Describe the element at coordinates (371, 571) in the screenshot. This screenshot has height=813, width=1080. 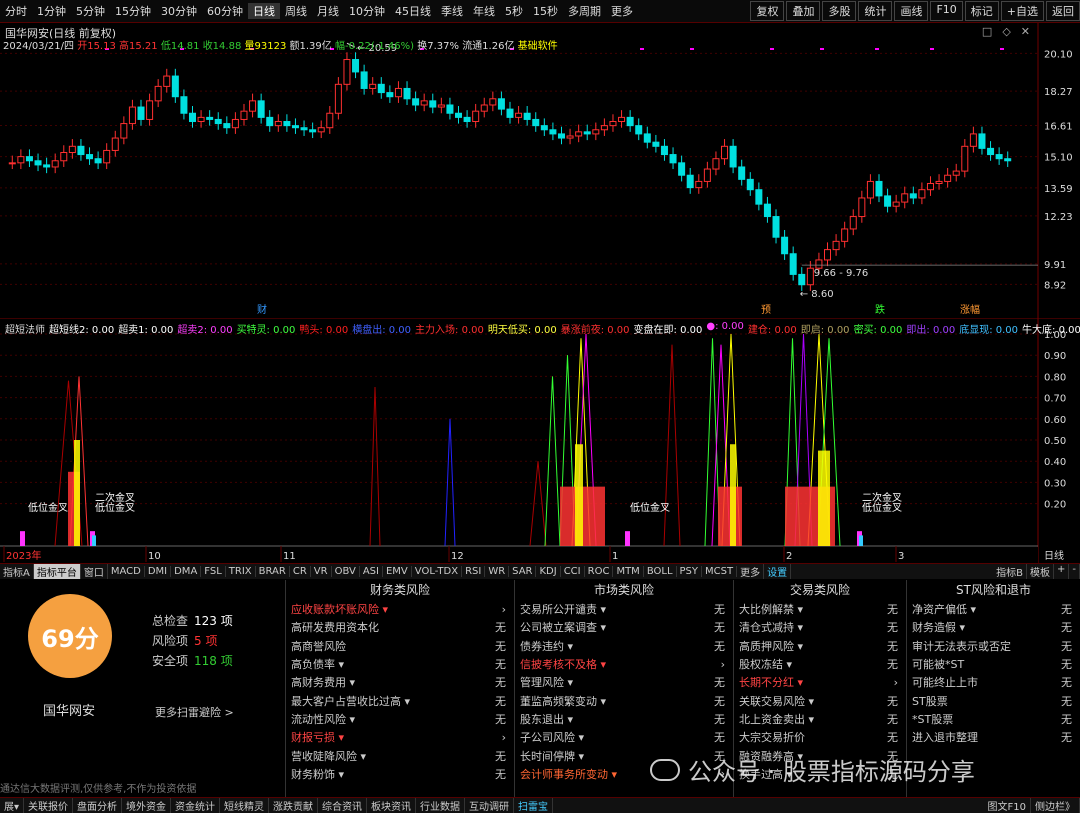
I see `indicator-tab: ASI` at that location.